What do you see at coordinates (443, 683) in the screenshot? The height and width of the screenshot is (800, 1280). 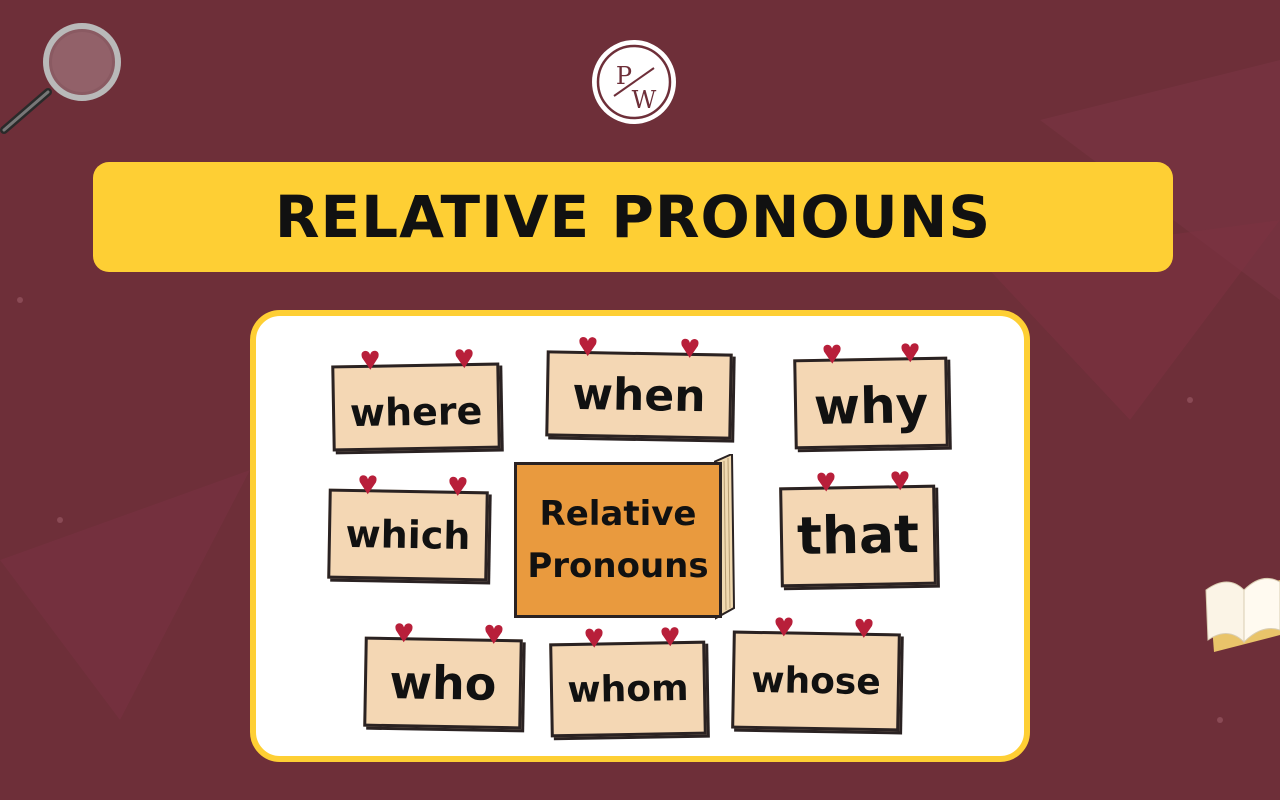 I see `card-word-who: who` at bounding box center [443, 683].